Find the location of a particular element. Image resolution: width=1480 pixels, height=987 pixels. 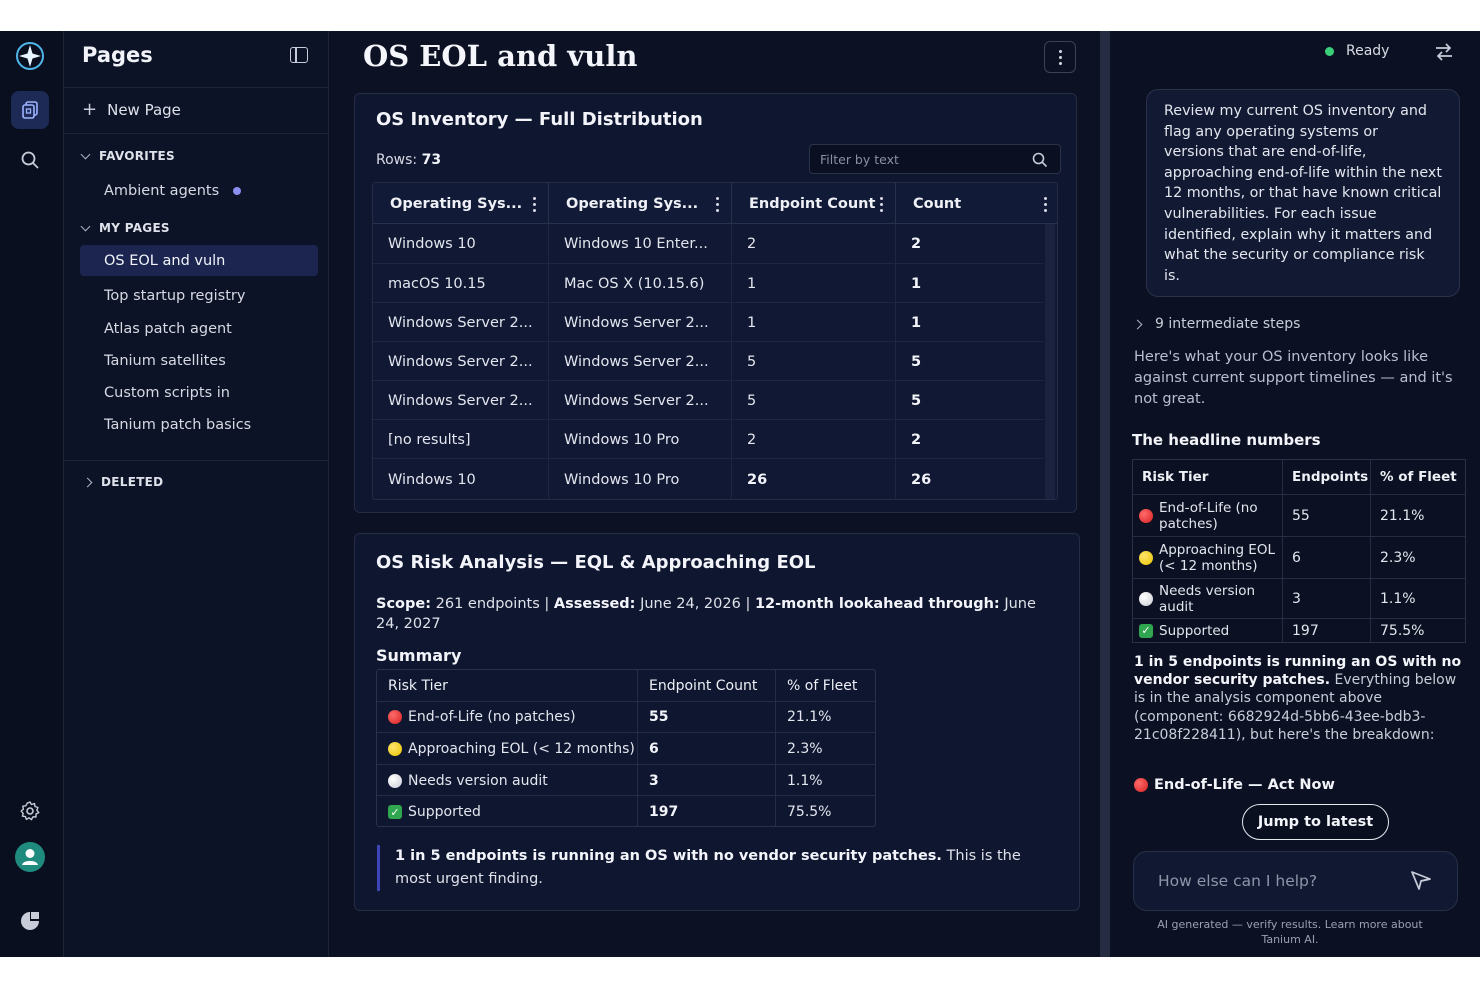

table-row: [no results] Windows 10 Pro 2 2 is located at coordinates (708, 439).